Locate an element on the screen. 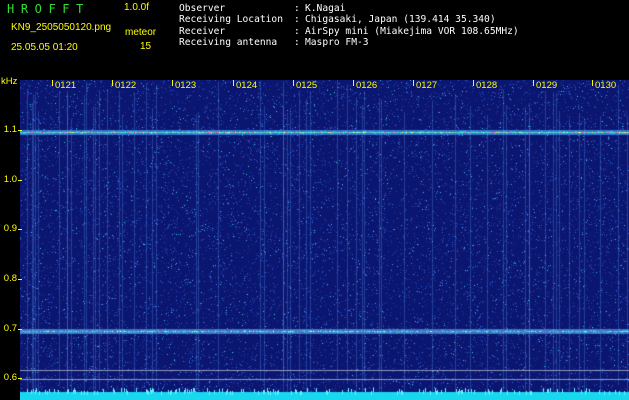 Image resolution: width=629 pixels, height=400 pixels. info-key: Observer is located at coordinates (202, 8).